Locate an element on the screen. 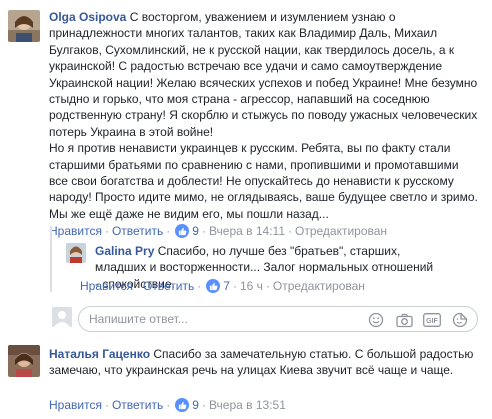 The image size is (492, 419). sticker-icon is located at coordinates (460, 320).